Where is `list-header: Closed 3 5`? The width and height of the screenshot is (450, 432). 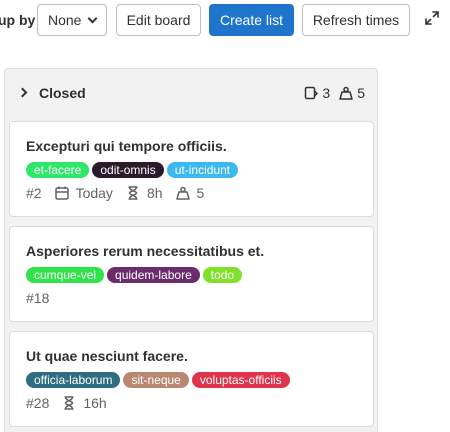 list-header: Closed 3 5 is located at coordinates (191, 93).